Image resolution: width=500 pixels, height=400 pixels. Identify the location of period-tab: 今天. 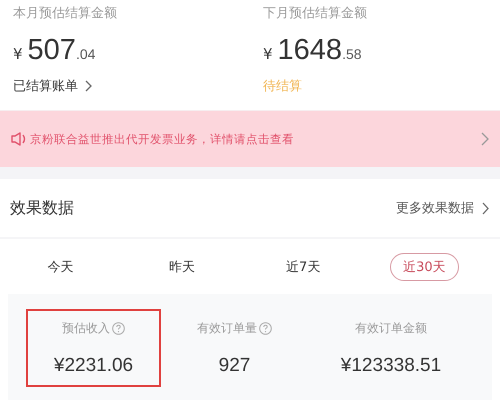
(60, 266).